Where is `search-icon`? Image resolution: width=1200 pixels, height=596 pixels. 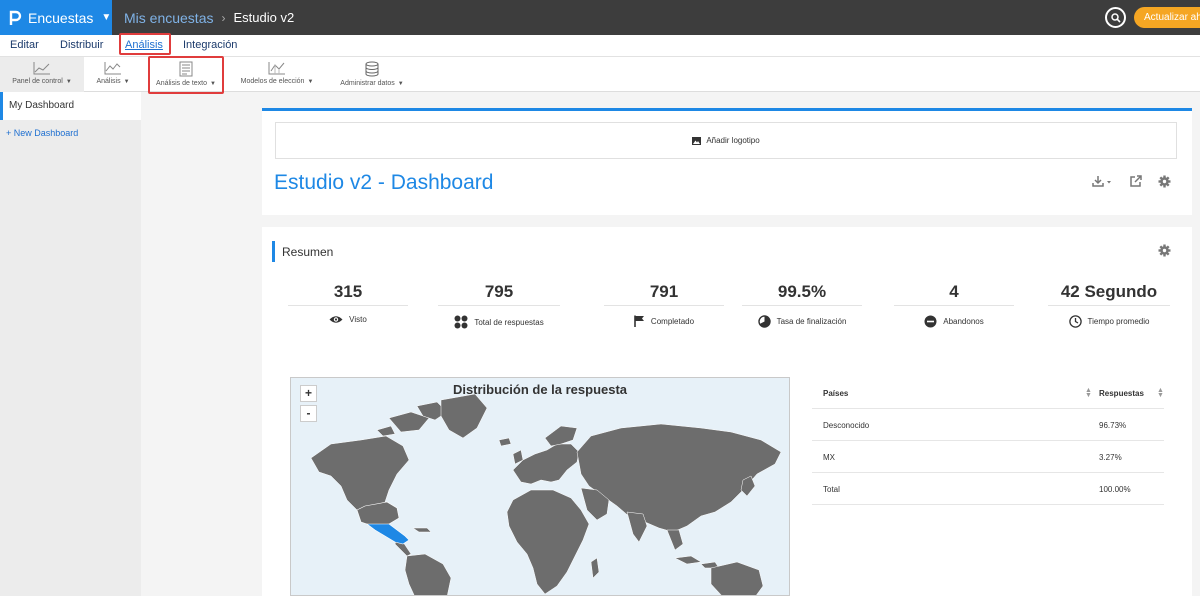 search-icon is located at coordinates (1115, 17).